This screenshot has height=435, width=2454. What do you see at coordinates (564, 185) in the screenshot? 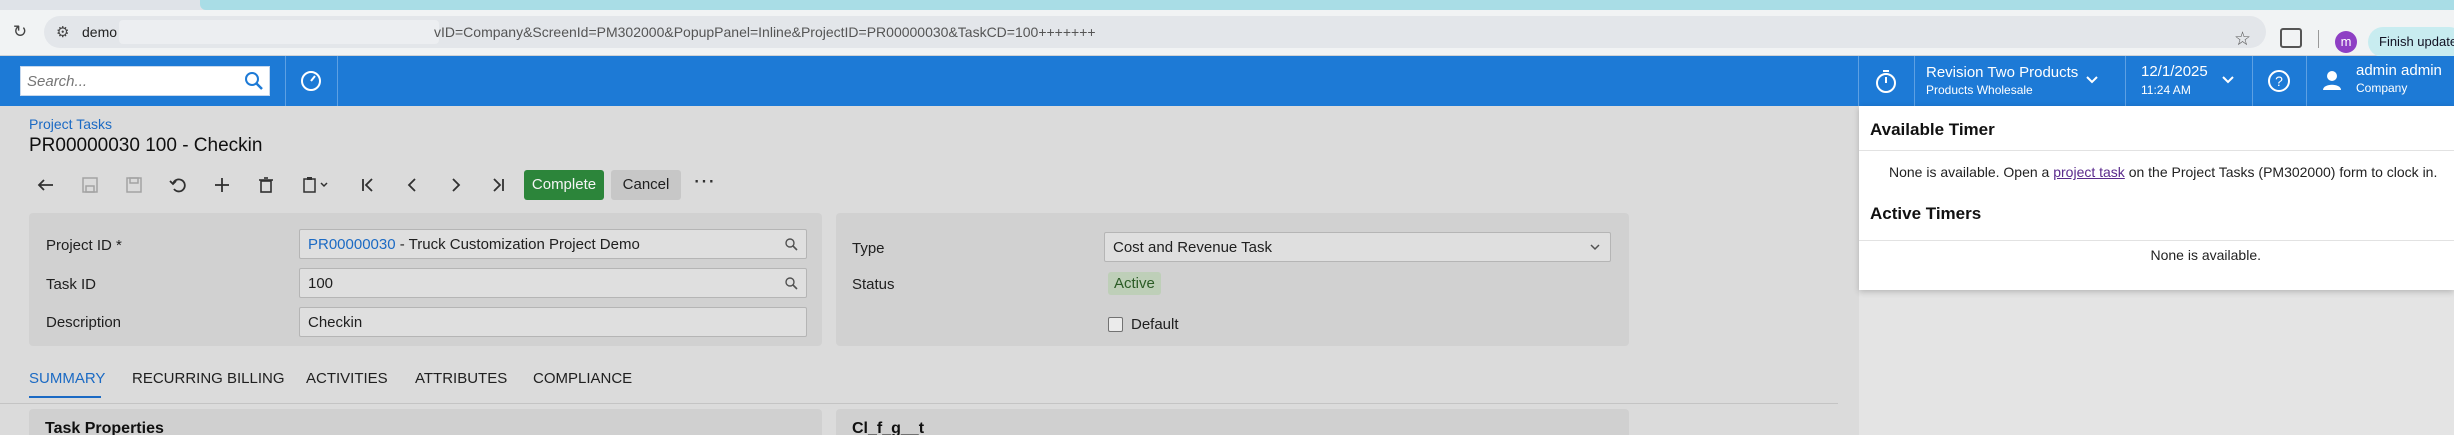
I see `complete-button: Complete` at bounding box center [564, 185].